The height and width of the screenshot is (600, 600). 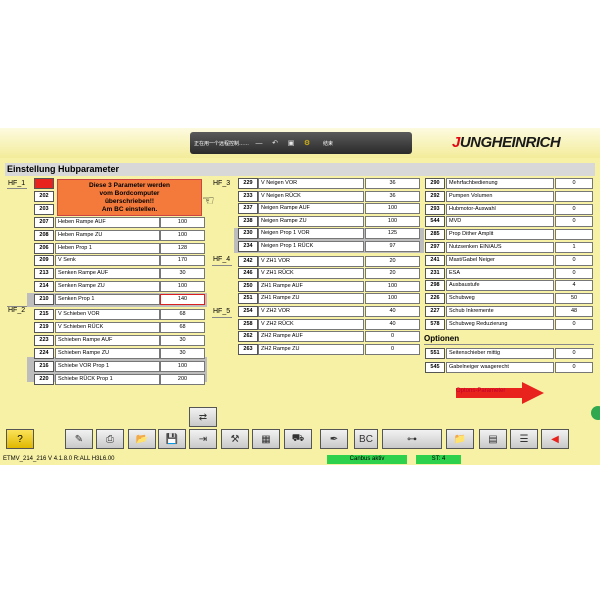 What do you see at coordinates (595, 413) in the screenshot?
I see `side-indicator` at bounding box center [595, 413].